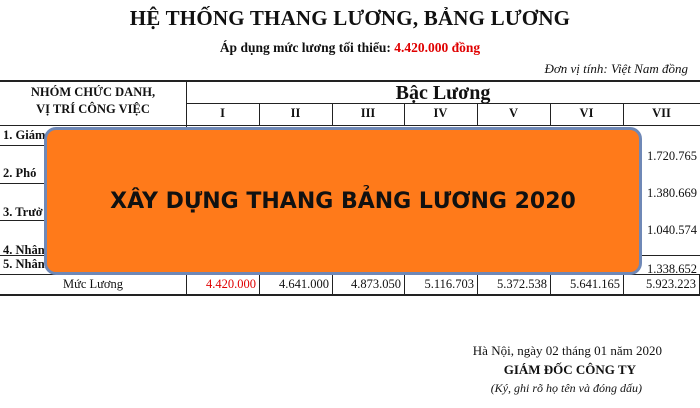  I want to click on banner-text: XÂY DỰNG THANG BẢNG LƯƠNG 2020, so click(343, 201).